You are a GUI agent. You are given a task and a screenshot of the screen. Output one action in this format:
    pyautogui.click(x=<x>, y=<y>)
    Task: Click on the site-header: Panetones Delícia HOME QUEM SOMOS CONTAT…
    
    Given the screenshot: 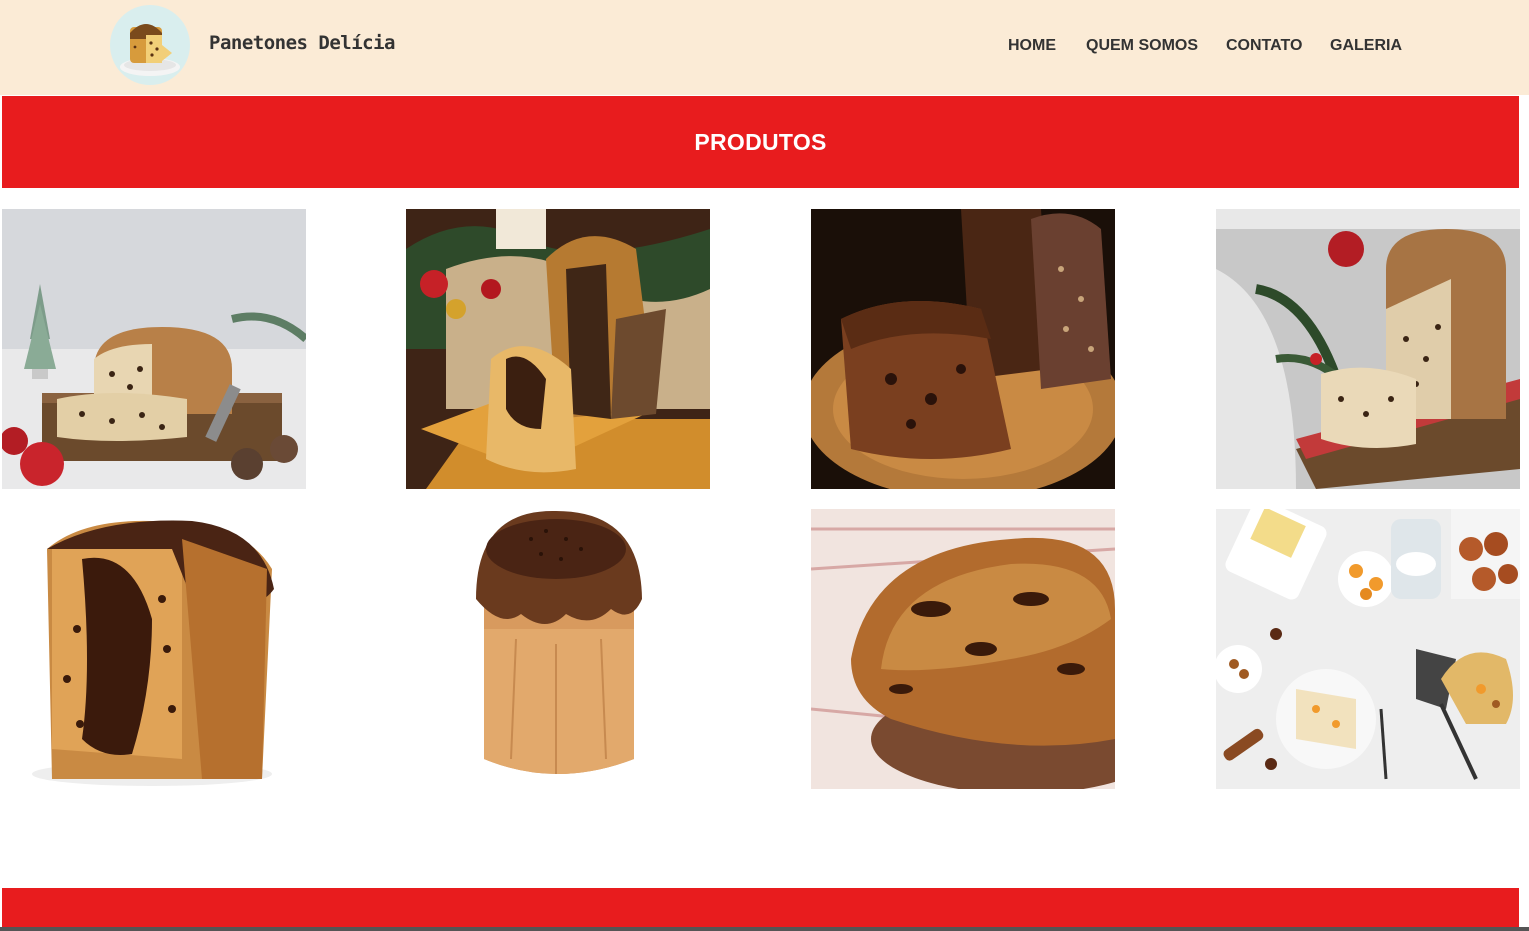 What is the action you would take?
    pyautogui.click(x=764, y=47)
    